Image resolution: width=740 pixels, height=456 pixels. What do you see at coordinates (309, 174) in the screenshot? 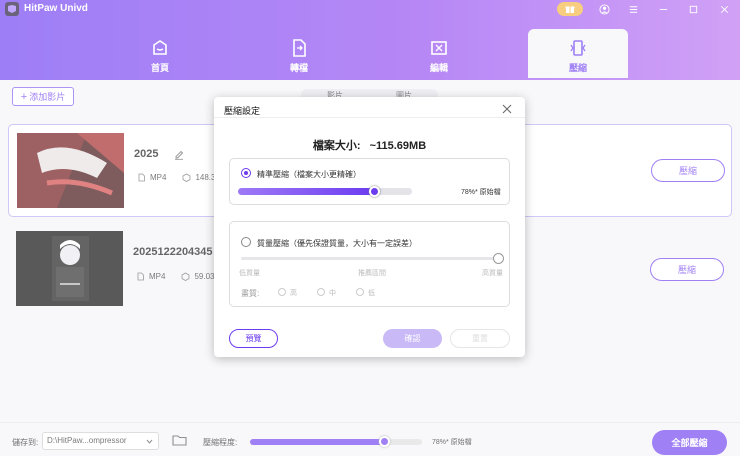
I see `precise-compression-label: 精準壓縮（檔案大小更精確）` at bounding box center [309, 174].